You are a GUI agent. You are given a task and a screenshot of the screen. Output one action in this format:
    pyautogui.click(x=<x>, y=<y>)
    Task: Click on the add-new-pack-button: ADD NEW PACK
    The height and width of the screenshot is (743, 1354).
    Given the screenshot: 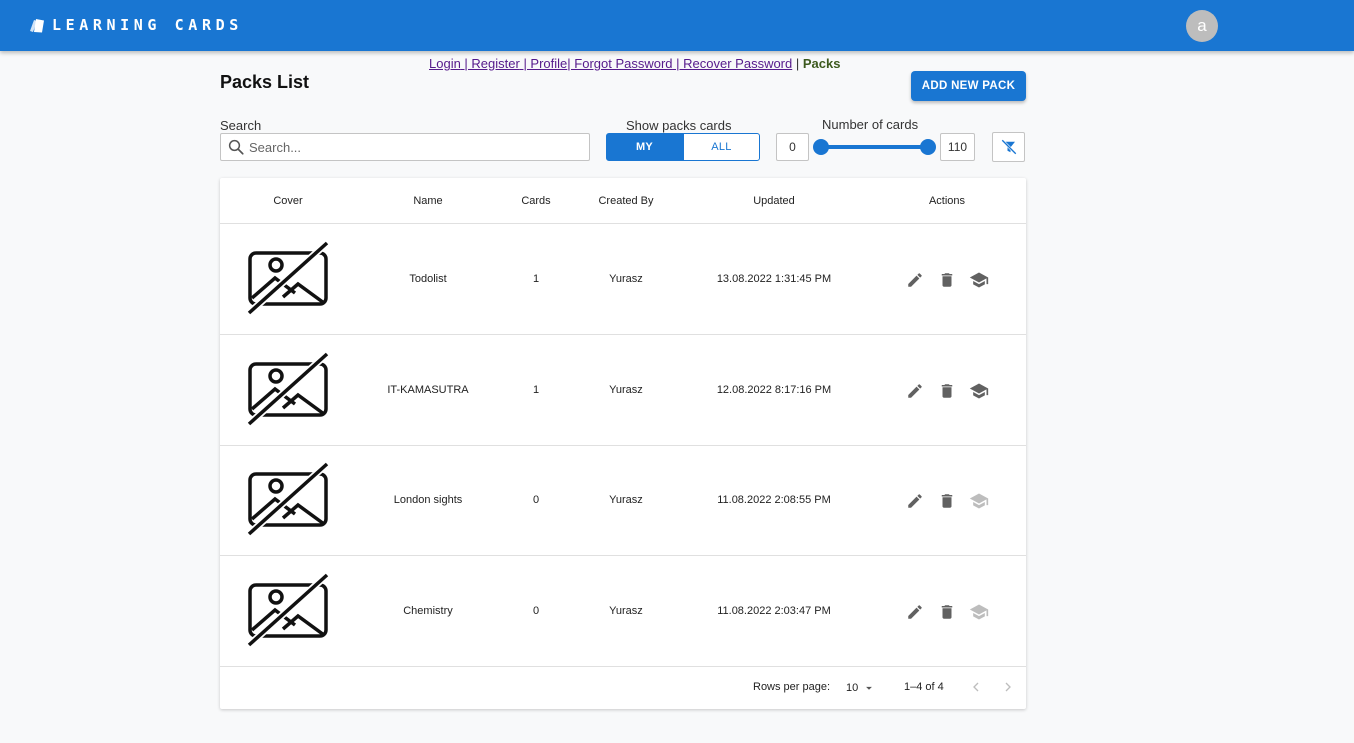 What is the action you would take?
    pyautogui.click(x=968, y=86)
    